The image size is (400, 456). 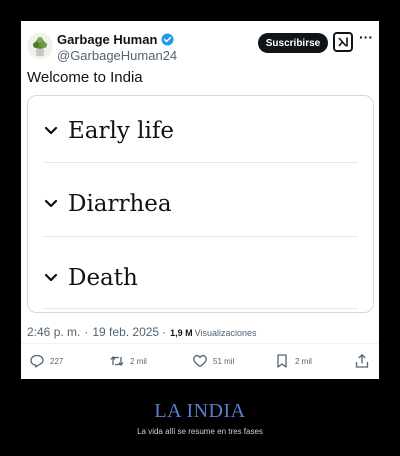 What do you see at coordinates (138, 361) in the screenshot?
I see `repost-count: 2 mil` at bounding box center [138, 361].